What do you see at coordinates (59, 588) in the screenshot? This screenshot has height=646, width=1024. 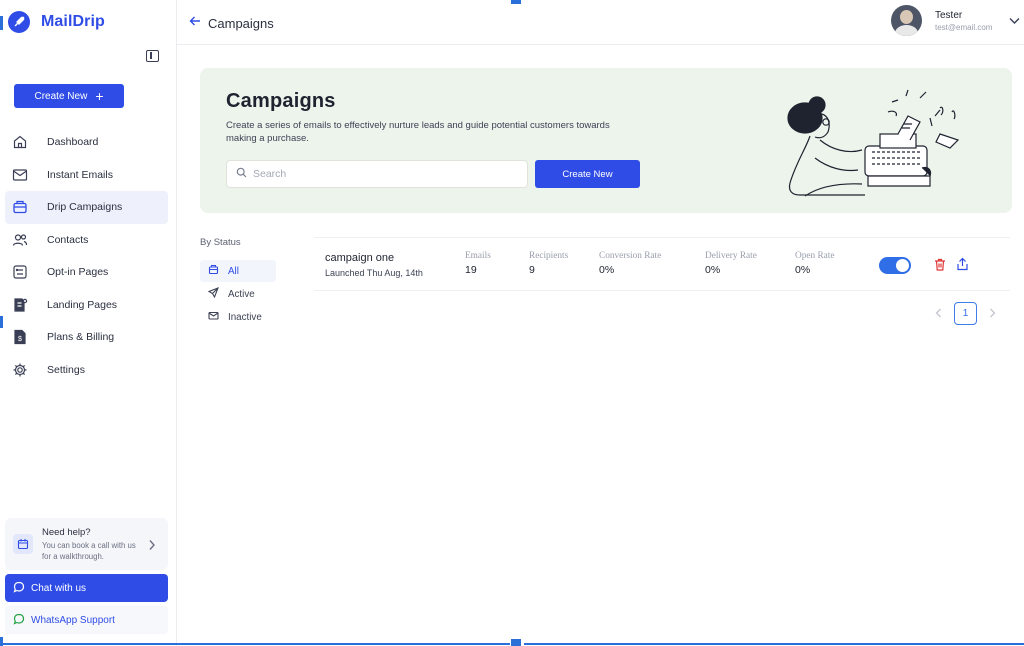 I see `chat-label: Chat with us` at bounding box center [59, 588].